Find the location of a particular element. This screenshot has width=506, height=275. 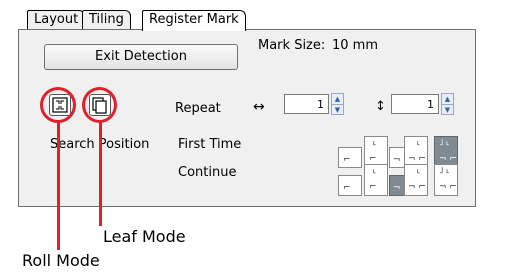

repeat-horizontal-input: 1 is located at coordinates (306, 104).